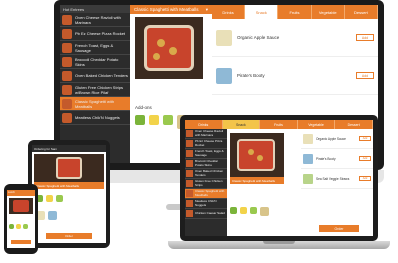 This screenshot has width=398, height=263. I want to click on addons-label: Add-ons, so click(143, 107).